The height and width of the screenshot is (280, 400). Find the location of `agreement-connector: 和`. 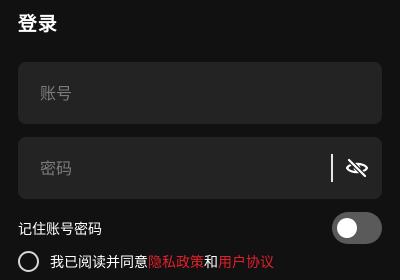

agreement-connector: 和 is located at coordinates (211, 263).